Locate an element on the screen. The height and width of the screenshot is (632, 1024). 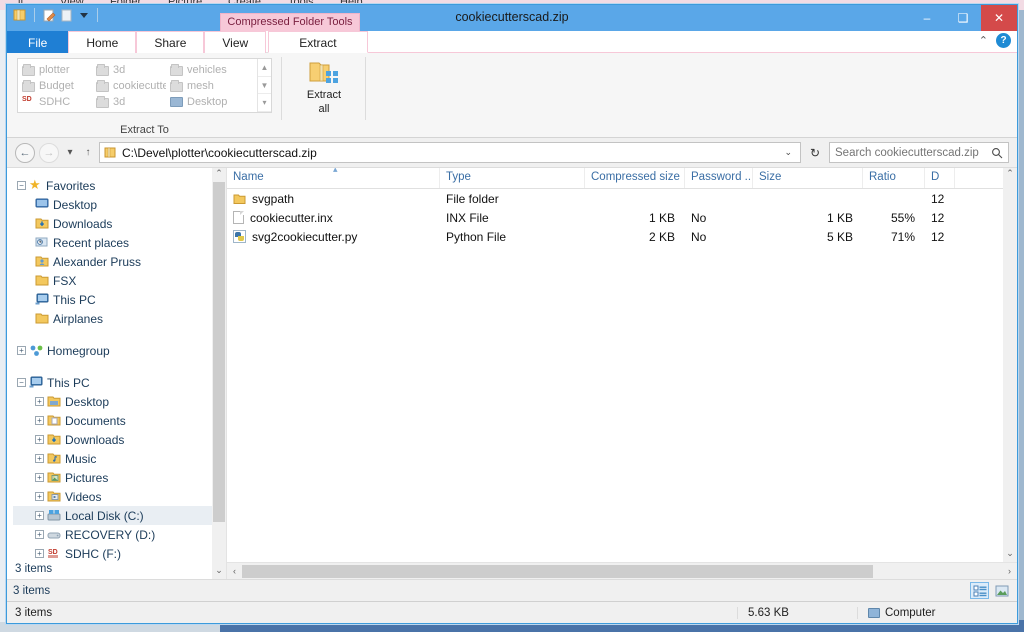
folder-icon is located at coordinates (28, 69).